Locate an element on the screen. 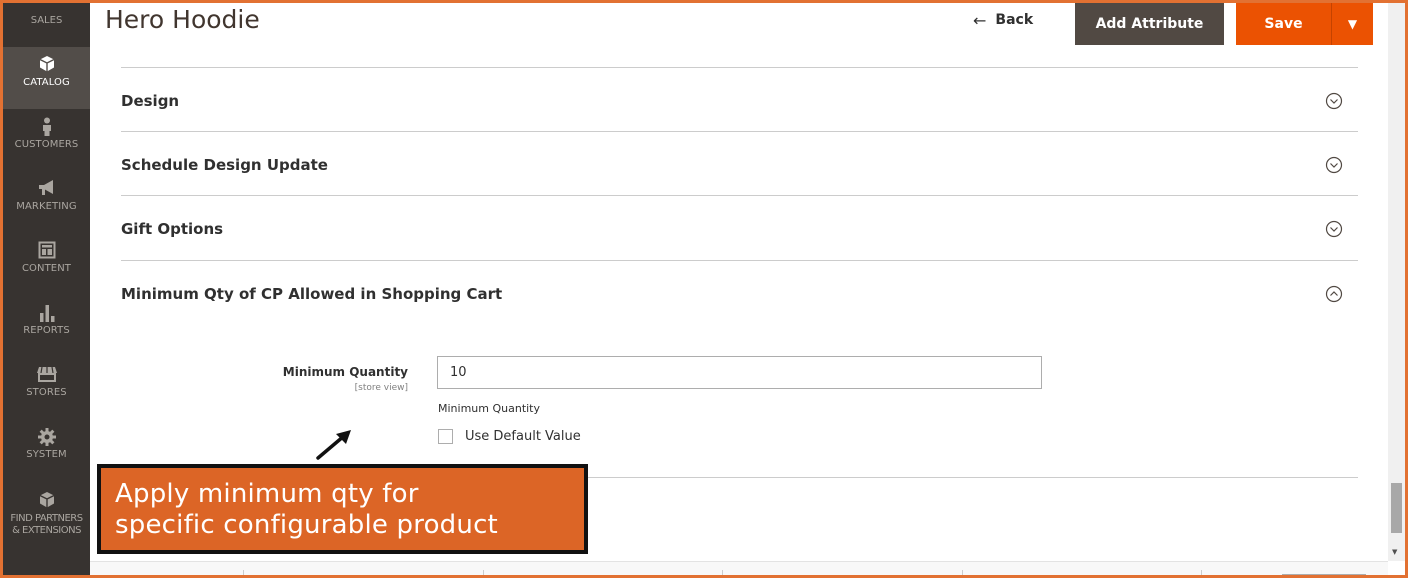  use-default-checkbox is located at coordinates (445, 436).